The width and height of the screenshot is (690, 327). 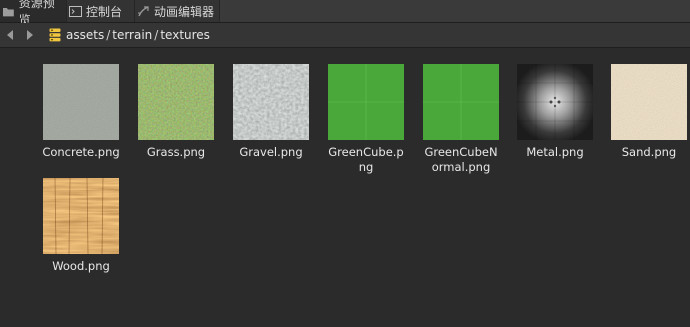 I want to click on gravel-texture-thumbnail, so click(x=271, y=102).